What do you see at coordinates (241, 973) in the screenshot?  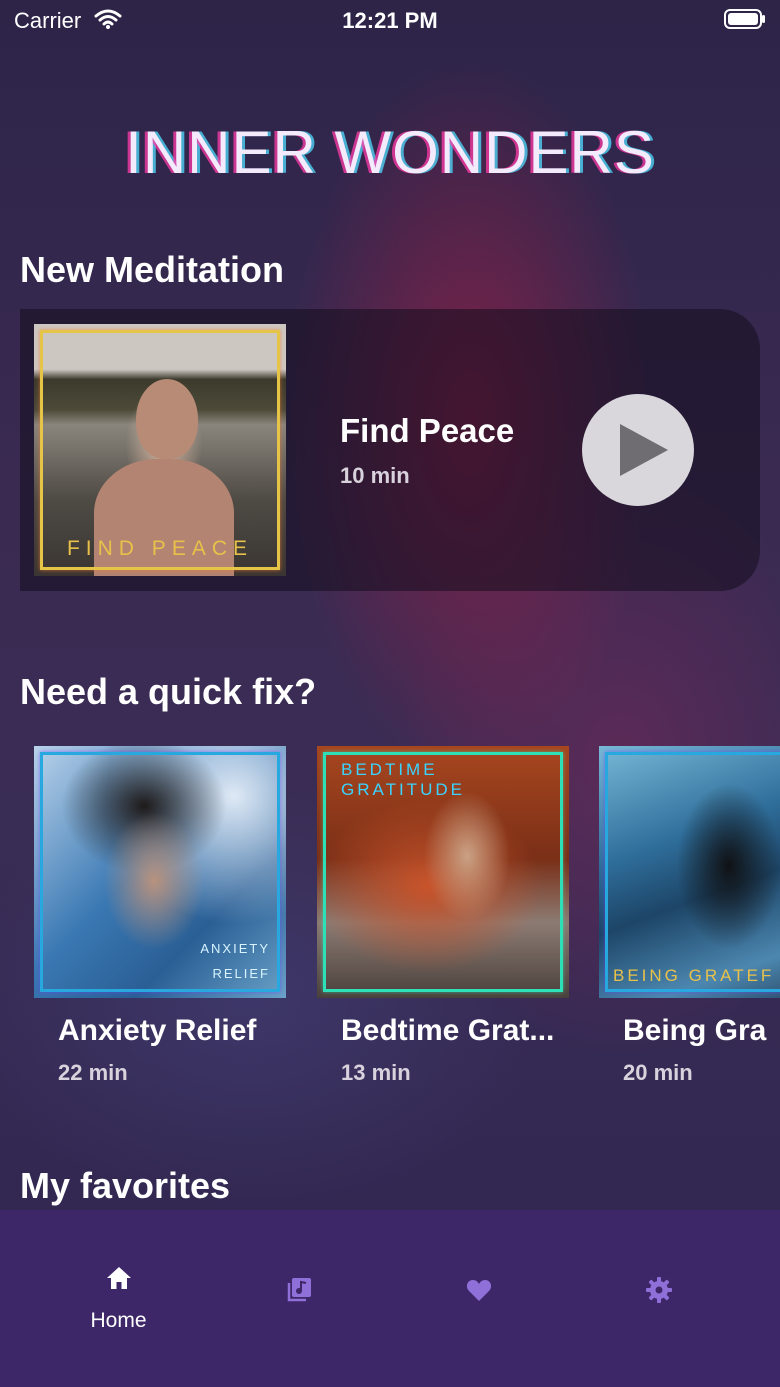 I see `cover-caption: RELIEF` at bounding box center [241, 973].